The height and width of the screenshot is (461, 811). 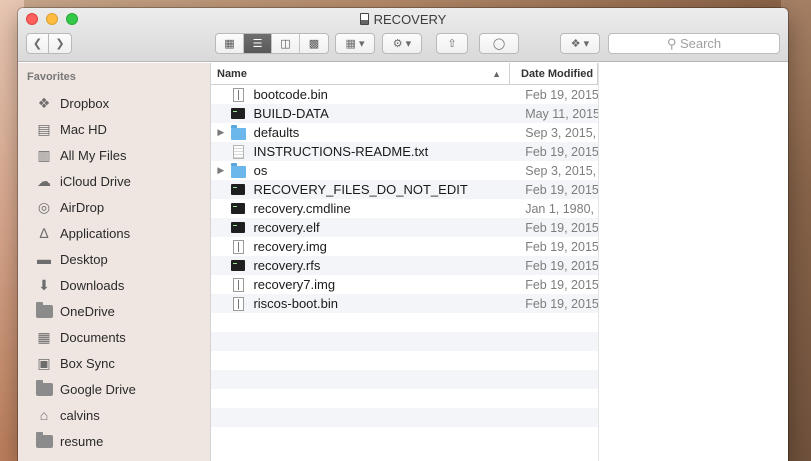 I want to click on sidebar-item-all-my-files: ▥ All My Files, so click(x=114, y=155).